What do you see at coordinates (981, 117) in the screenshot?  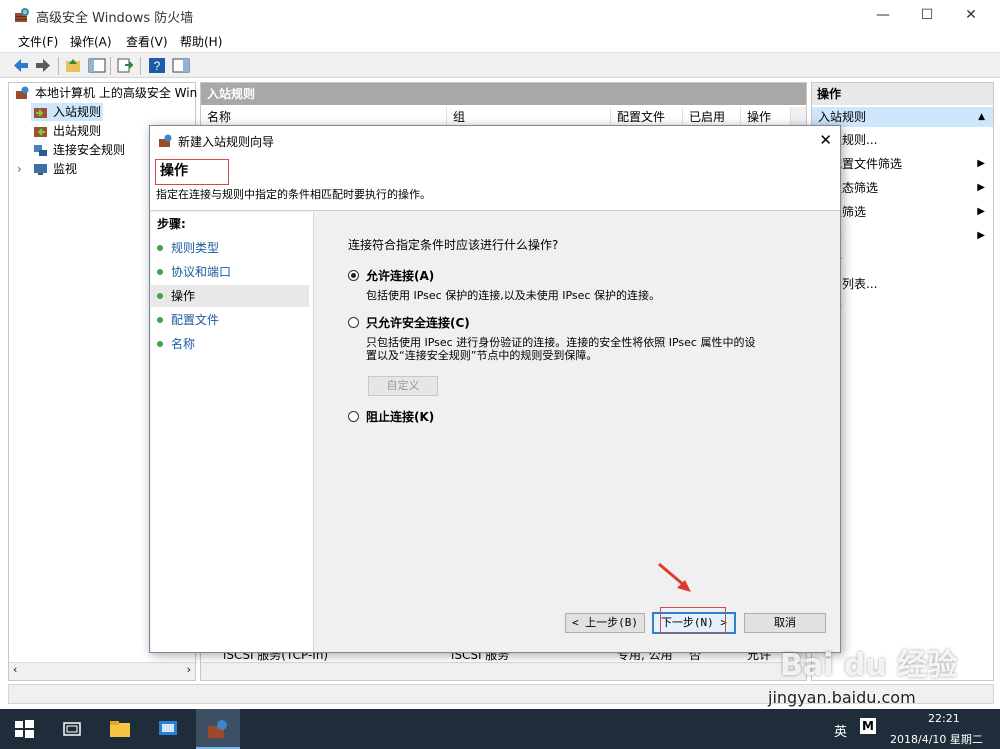 I see `collapse-up-icon: ▲` at bounding box center [981, 117].